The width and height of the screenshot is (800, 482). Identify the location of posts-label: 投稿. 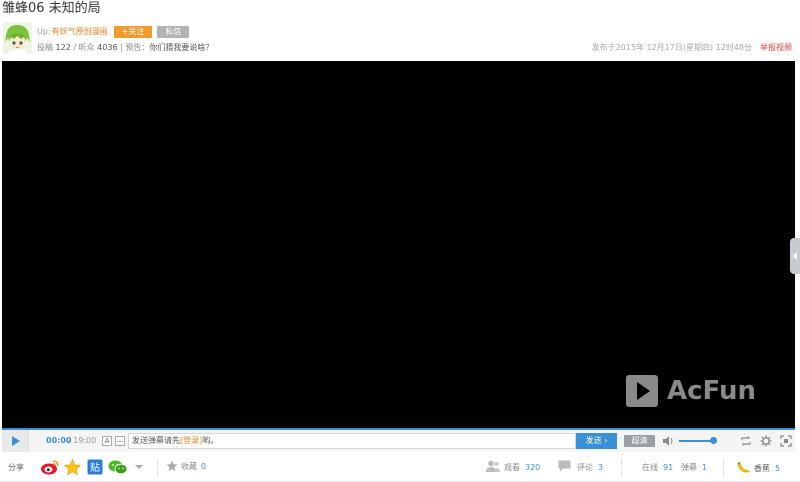
(45, 47).